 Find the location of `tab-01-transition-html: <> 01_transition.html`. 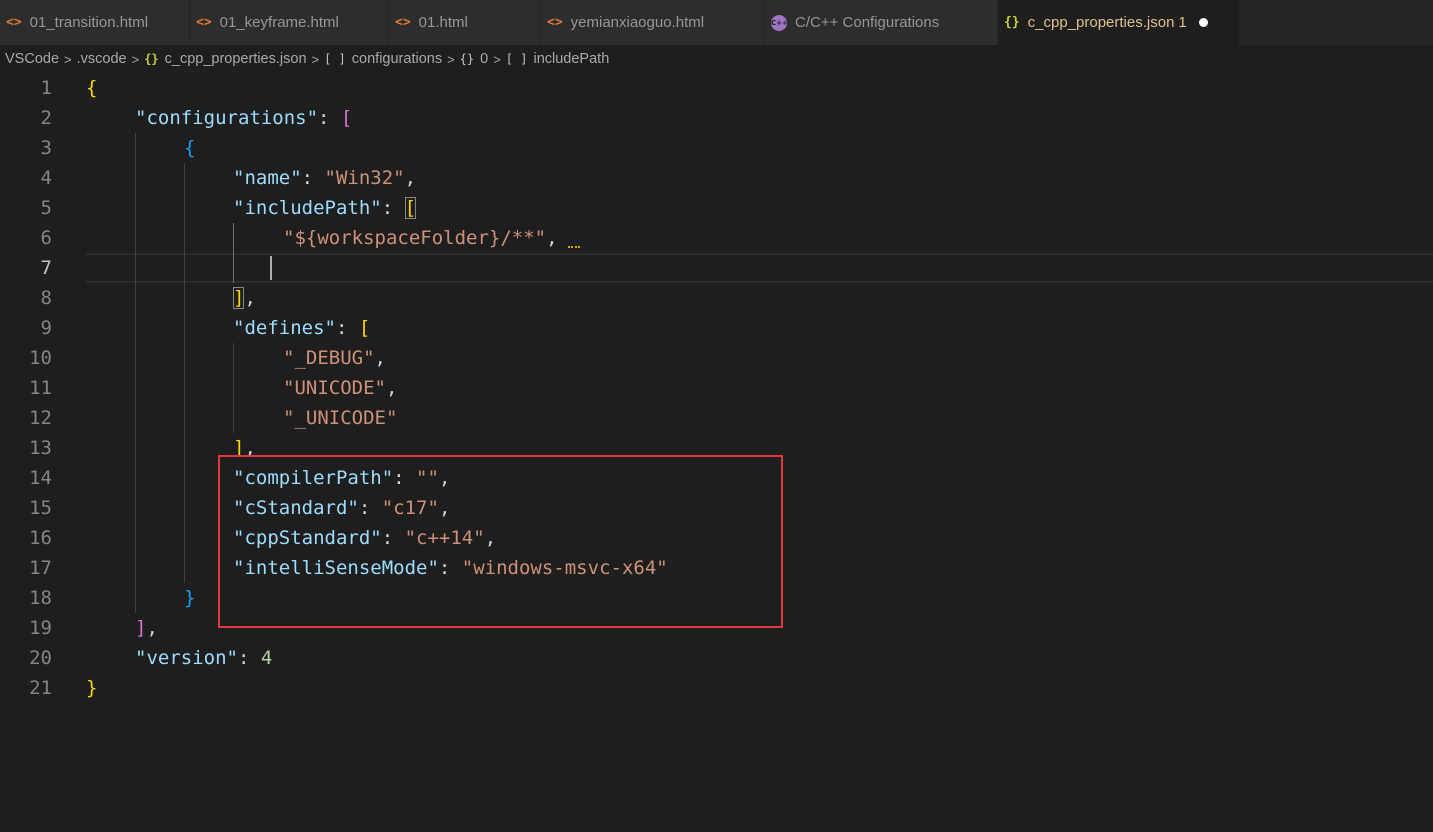

tab-01-transition-html: <> 01_transition.html is located at coordinates (95, 22).